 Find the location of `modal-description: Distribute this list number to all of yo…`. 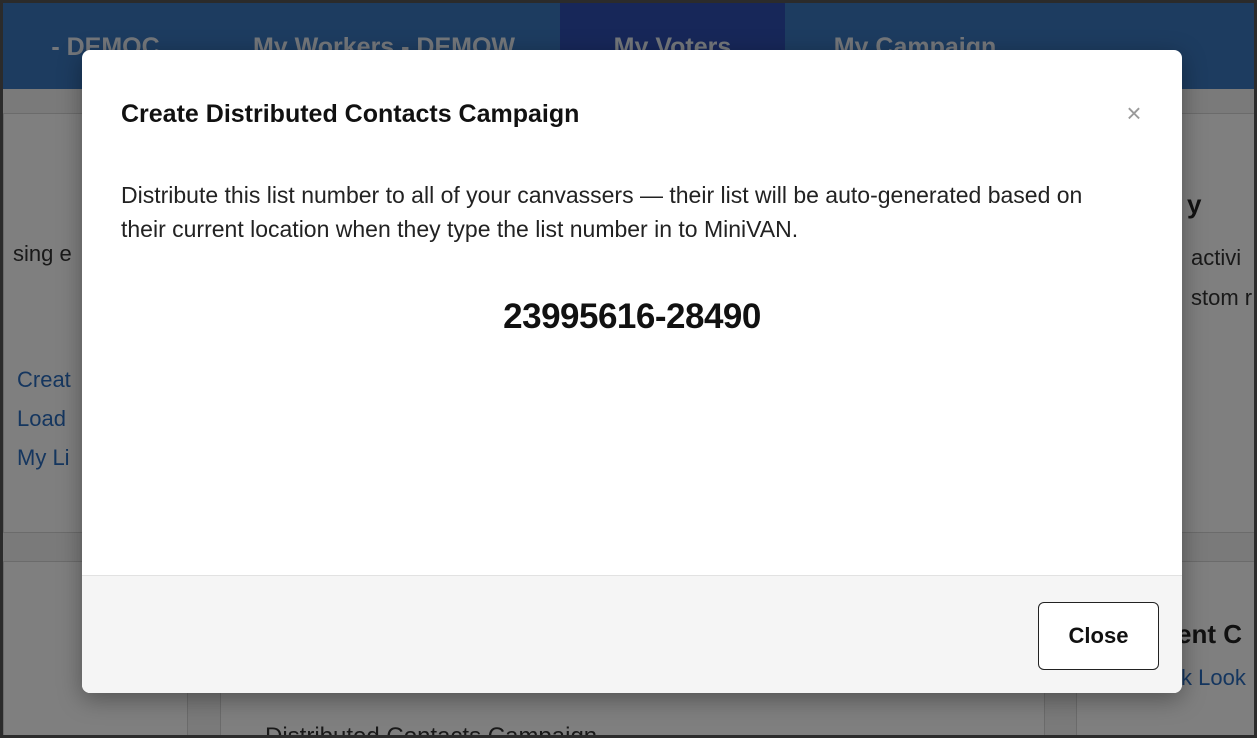

modal-description: Distribute this list number to all of yo… is located at coordinates (602, 212).